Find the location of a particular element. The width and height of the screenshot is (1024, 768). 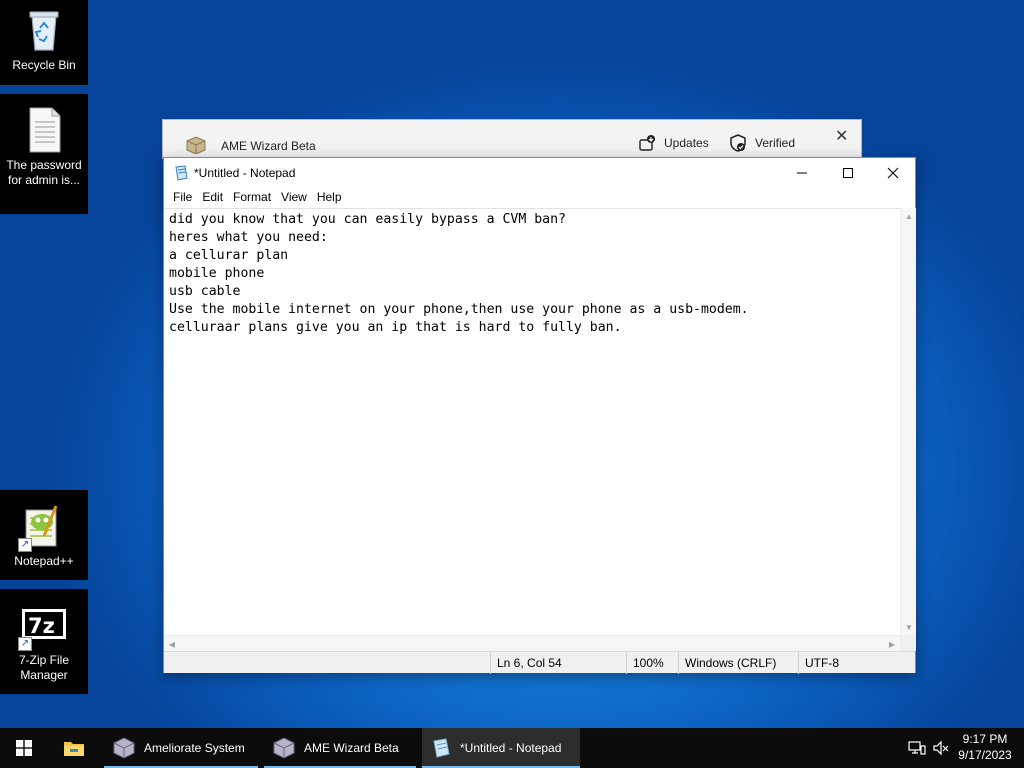

scroll-up-icon: ▲ is located at coordinates (909, 216).